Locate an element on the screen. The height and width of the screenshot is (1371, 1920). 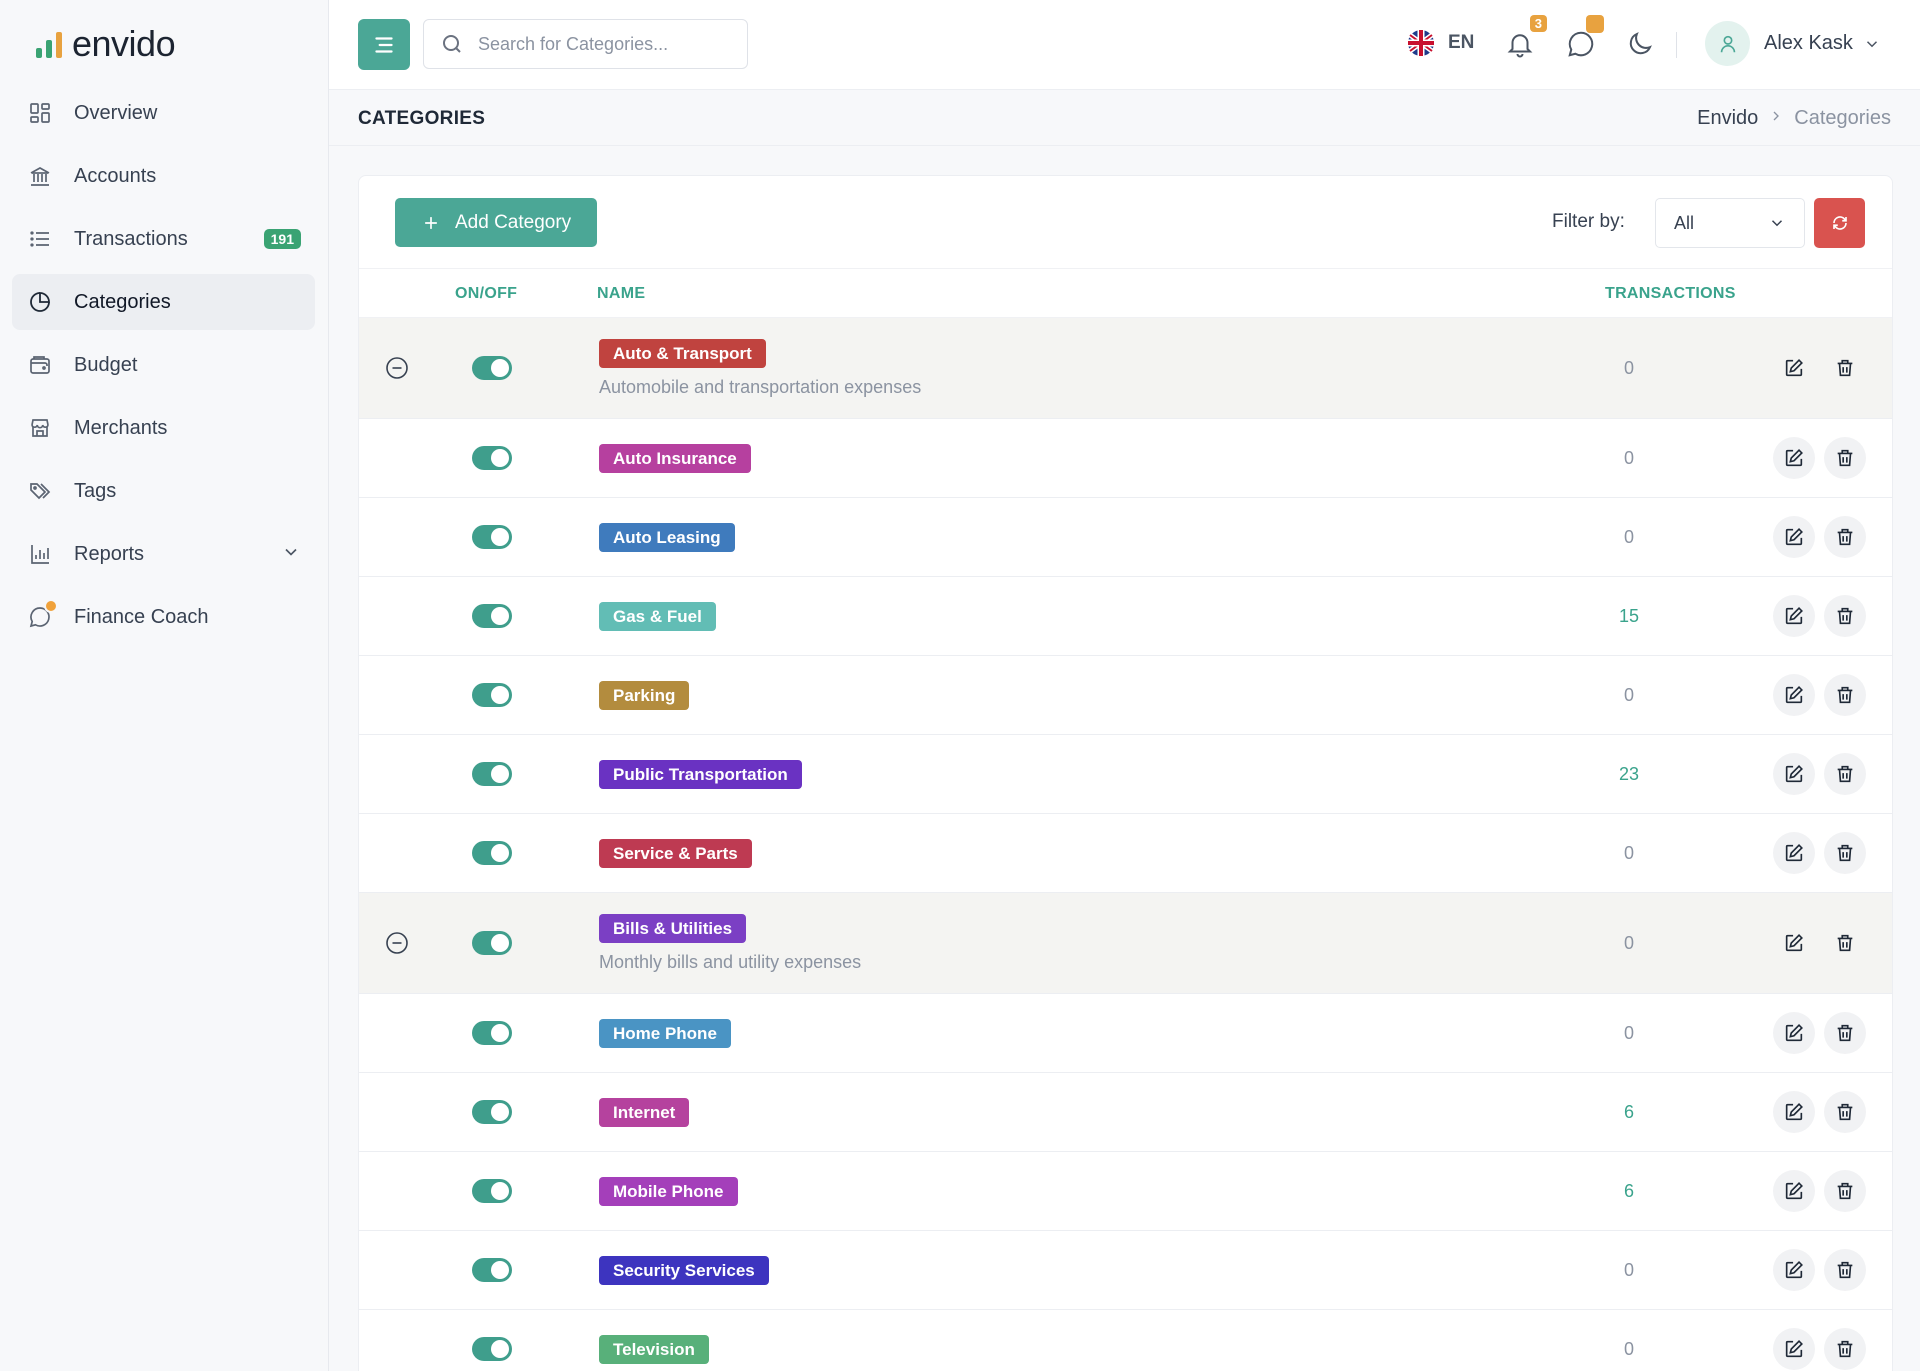
transactions-count-badge: 191 is located at coordinates (282, 239).